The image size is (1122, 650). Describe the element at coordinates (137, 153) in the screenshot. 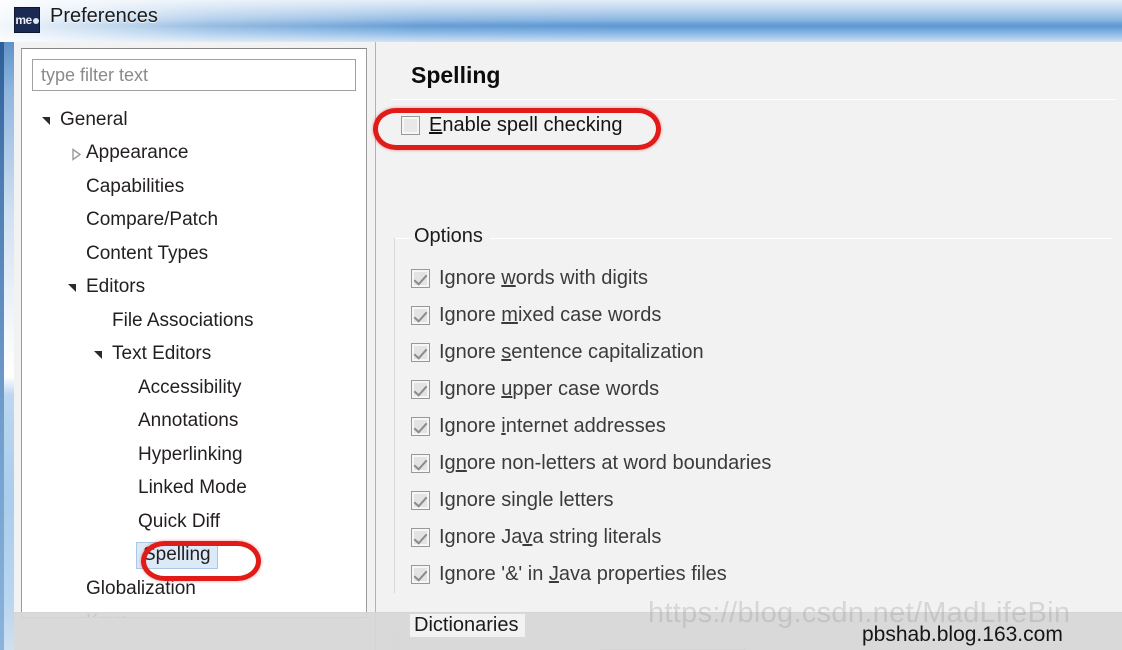

I see `sidebar-item-label: Appearance` at that location.